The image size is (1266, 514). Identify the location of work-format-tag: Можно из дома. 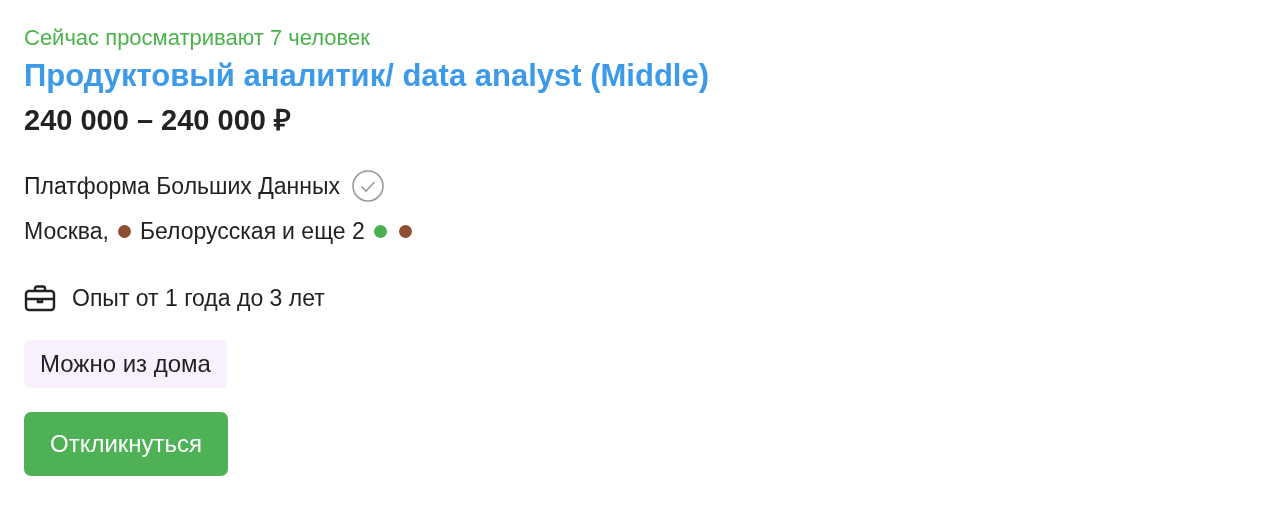
(125, 364).